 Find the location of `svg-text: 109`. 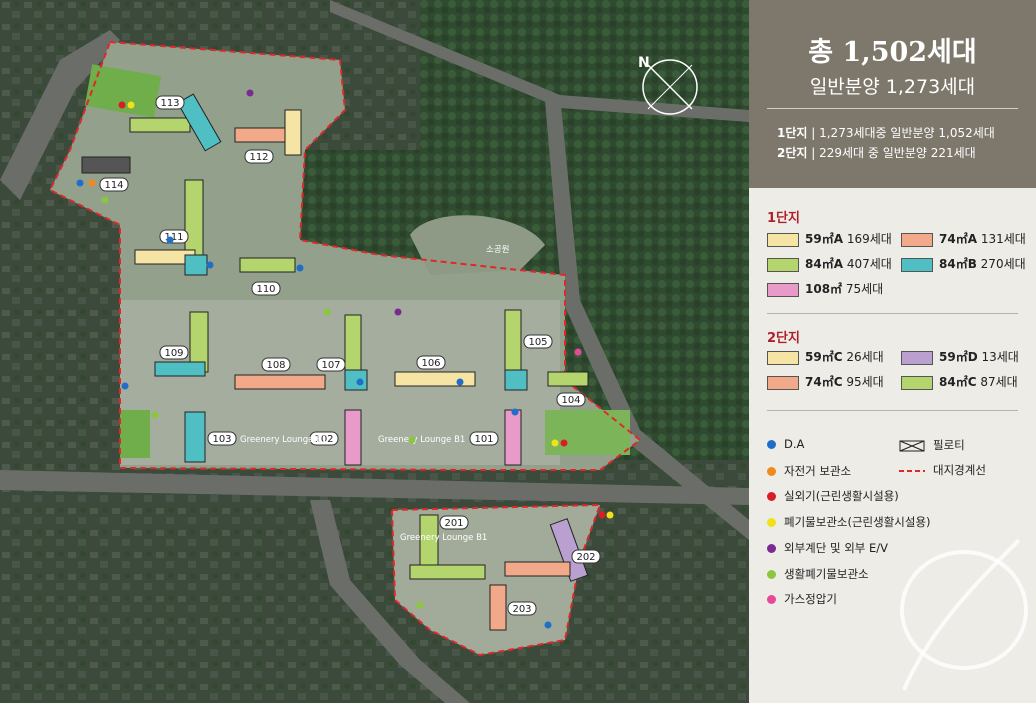

svg-text: 109 is located at coordinates (173, 353).